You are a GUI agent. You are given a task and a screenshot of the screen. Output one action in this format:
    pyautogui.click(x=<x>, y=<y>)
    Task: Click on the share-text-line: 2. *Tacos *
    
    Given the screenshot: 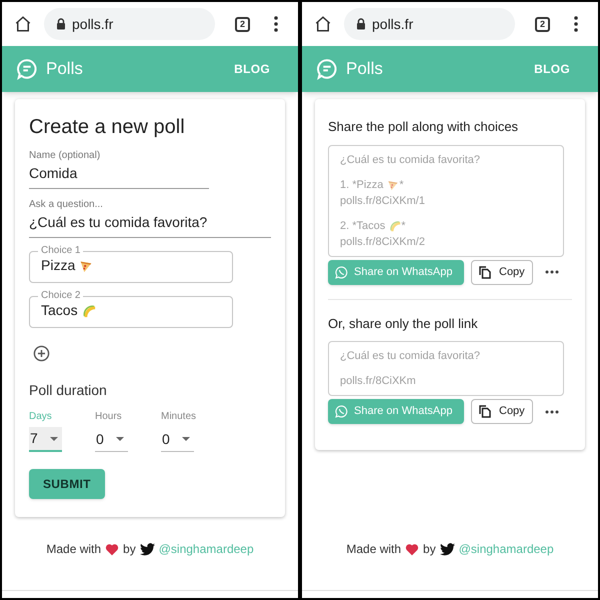 What is the action you would take?
    pyautogui.click(x=373, y=226)
    